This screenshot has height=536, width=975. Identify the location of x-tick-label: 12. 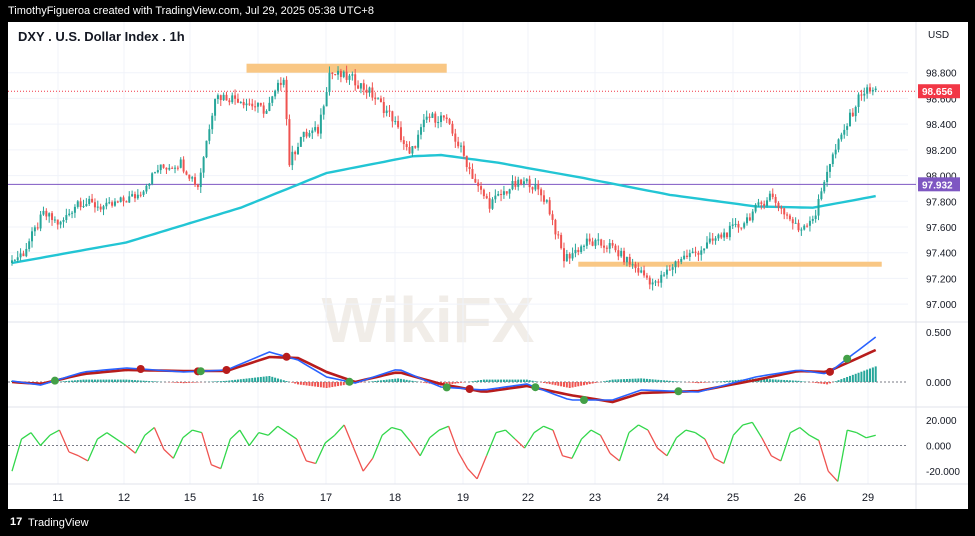
(124, 498).